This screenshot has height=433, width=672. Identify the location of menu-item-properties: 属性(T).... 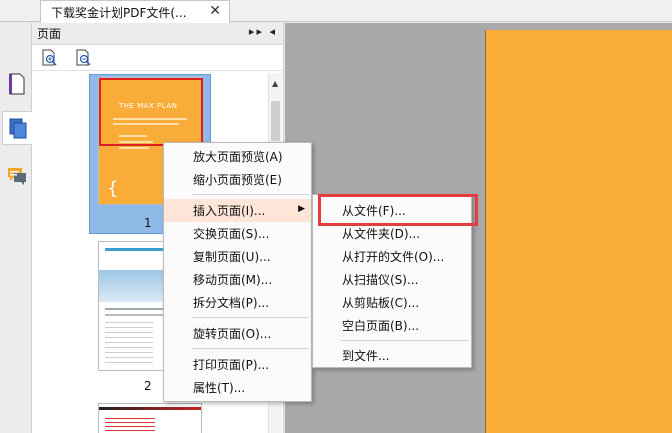
(237, 387).